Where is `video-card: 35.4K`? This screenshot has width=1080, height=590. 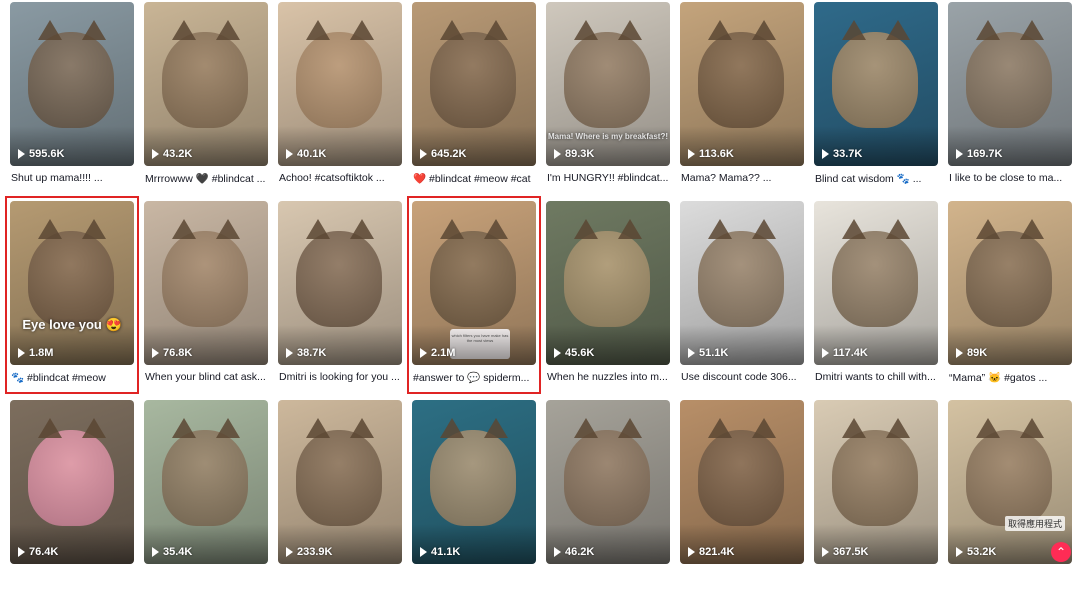
video-card: 35.4K is located at coordinates (206, 495).